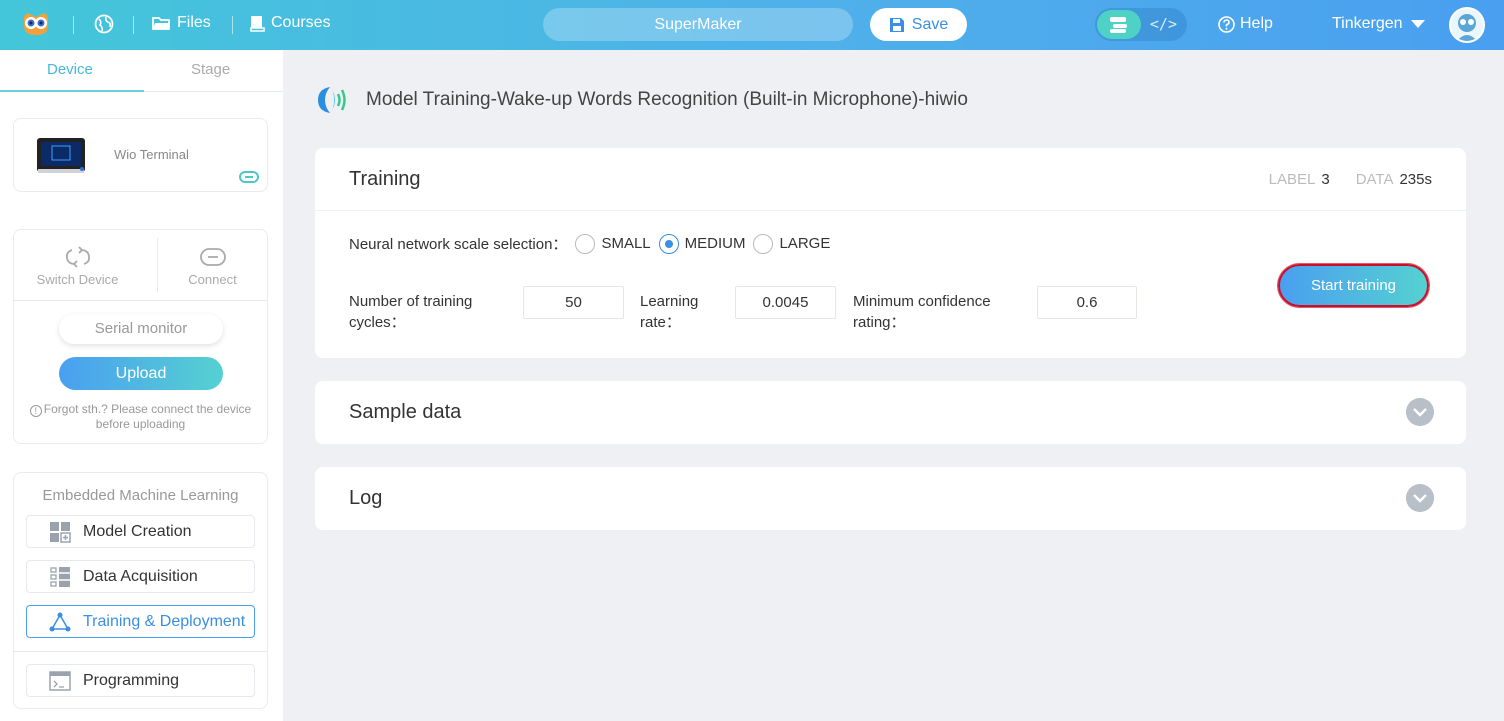  Describe the element at coordinates (1374, 179) in the screenshot. I see `data-duration-key: DATA` at that location.